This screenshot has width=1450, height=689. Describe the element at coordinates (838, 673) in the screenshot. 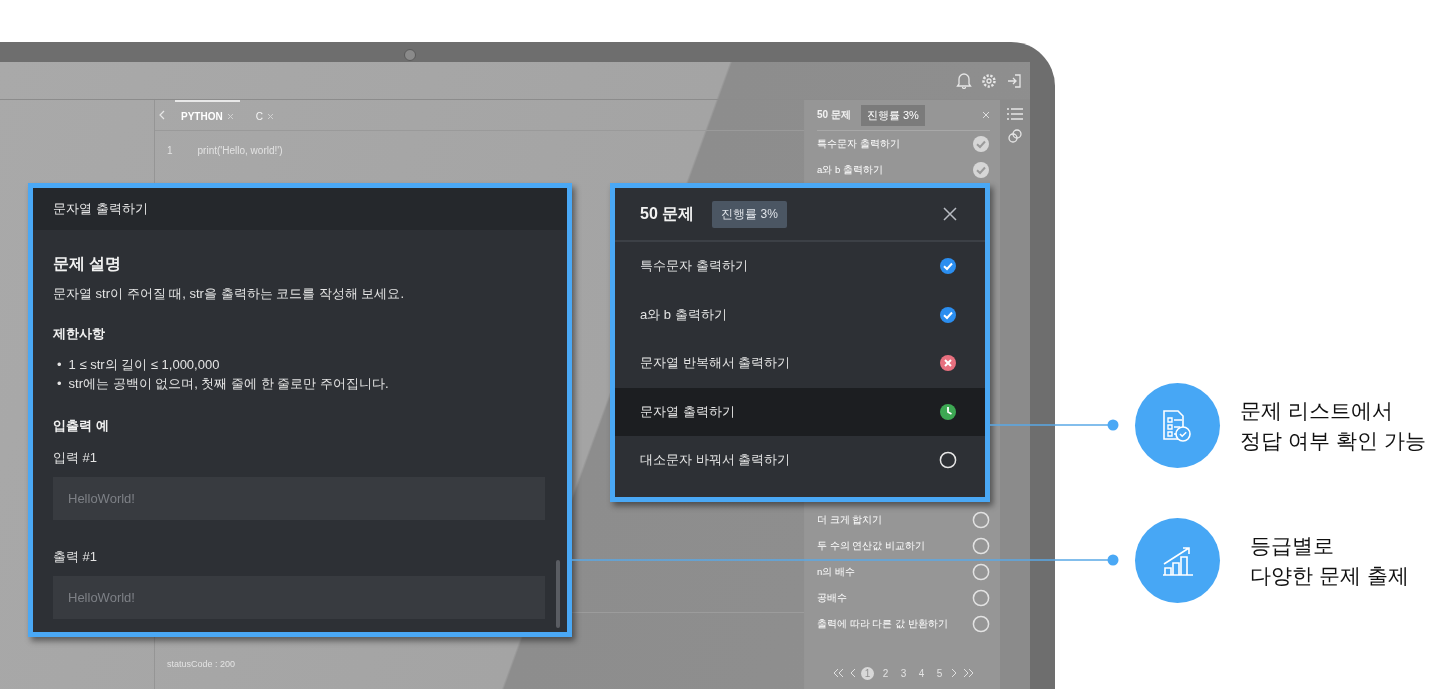

I see `double-chevron-left-icon` at that location.